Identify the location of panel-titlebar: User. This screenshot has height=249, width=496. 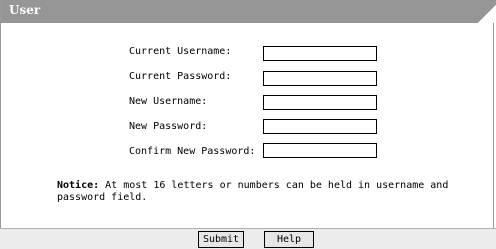
(248, 11).